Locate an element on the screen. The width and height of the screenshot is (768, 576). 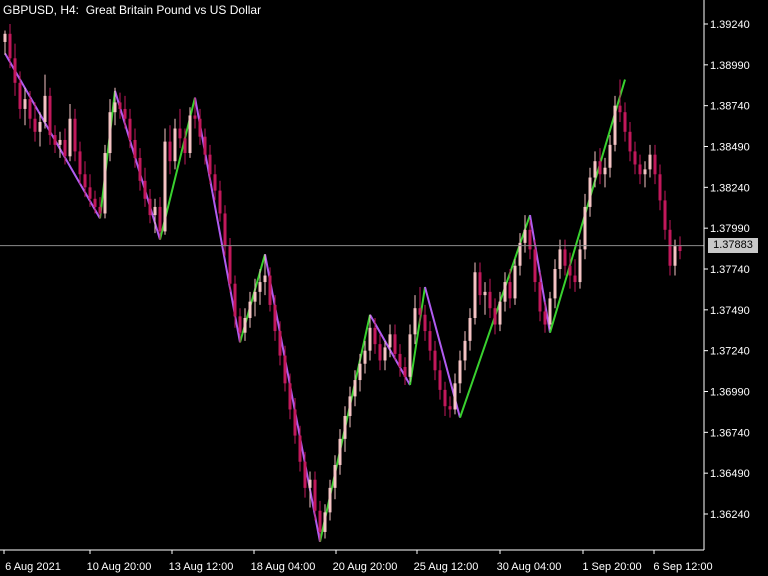
x-tick-label: 25 Aug 12:00 is located at coordinates (446, 567).